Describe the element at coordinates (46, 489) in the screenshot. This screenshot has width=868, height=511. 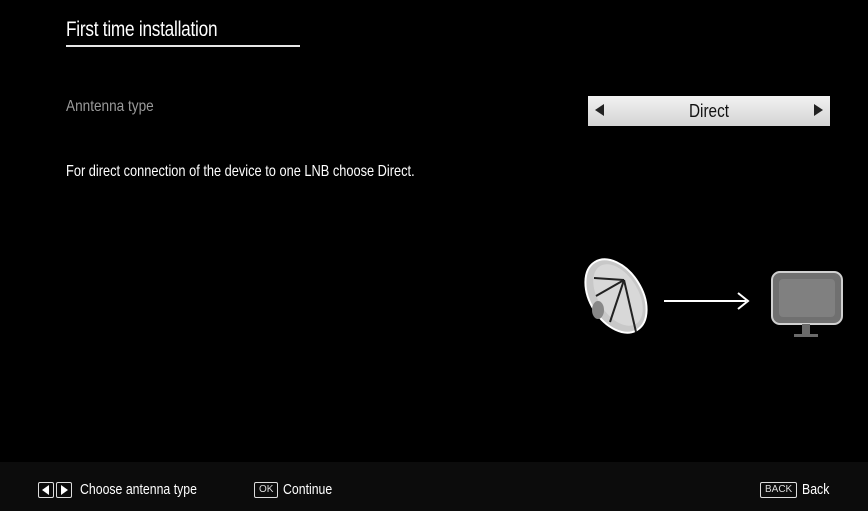
I see `left-key-icon` at that location.